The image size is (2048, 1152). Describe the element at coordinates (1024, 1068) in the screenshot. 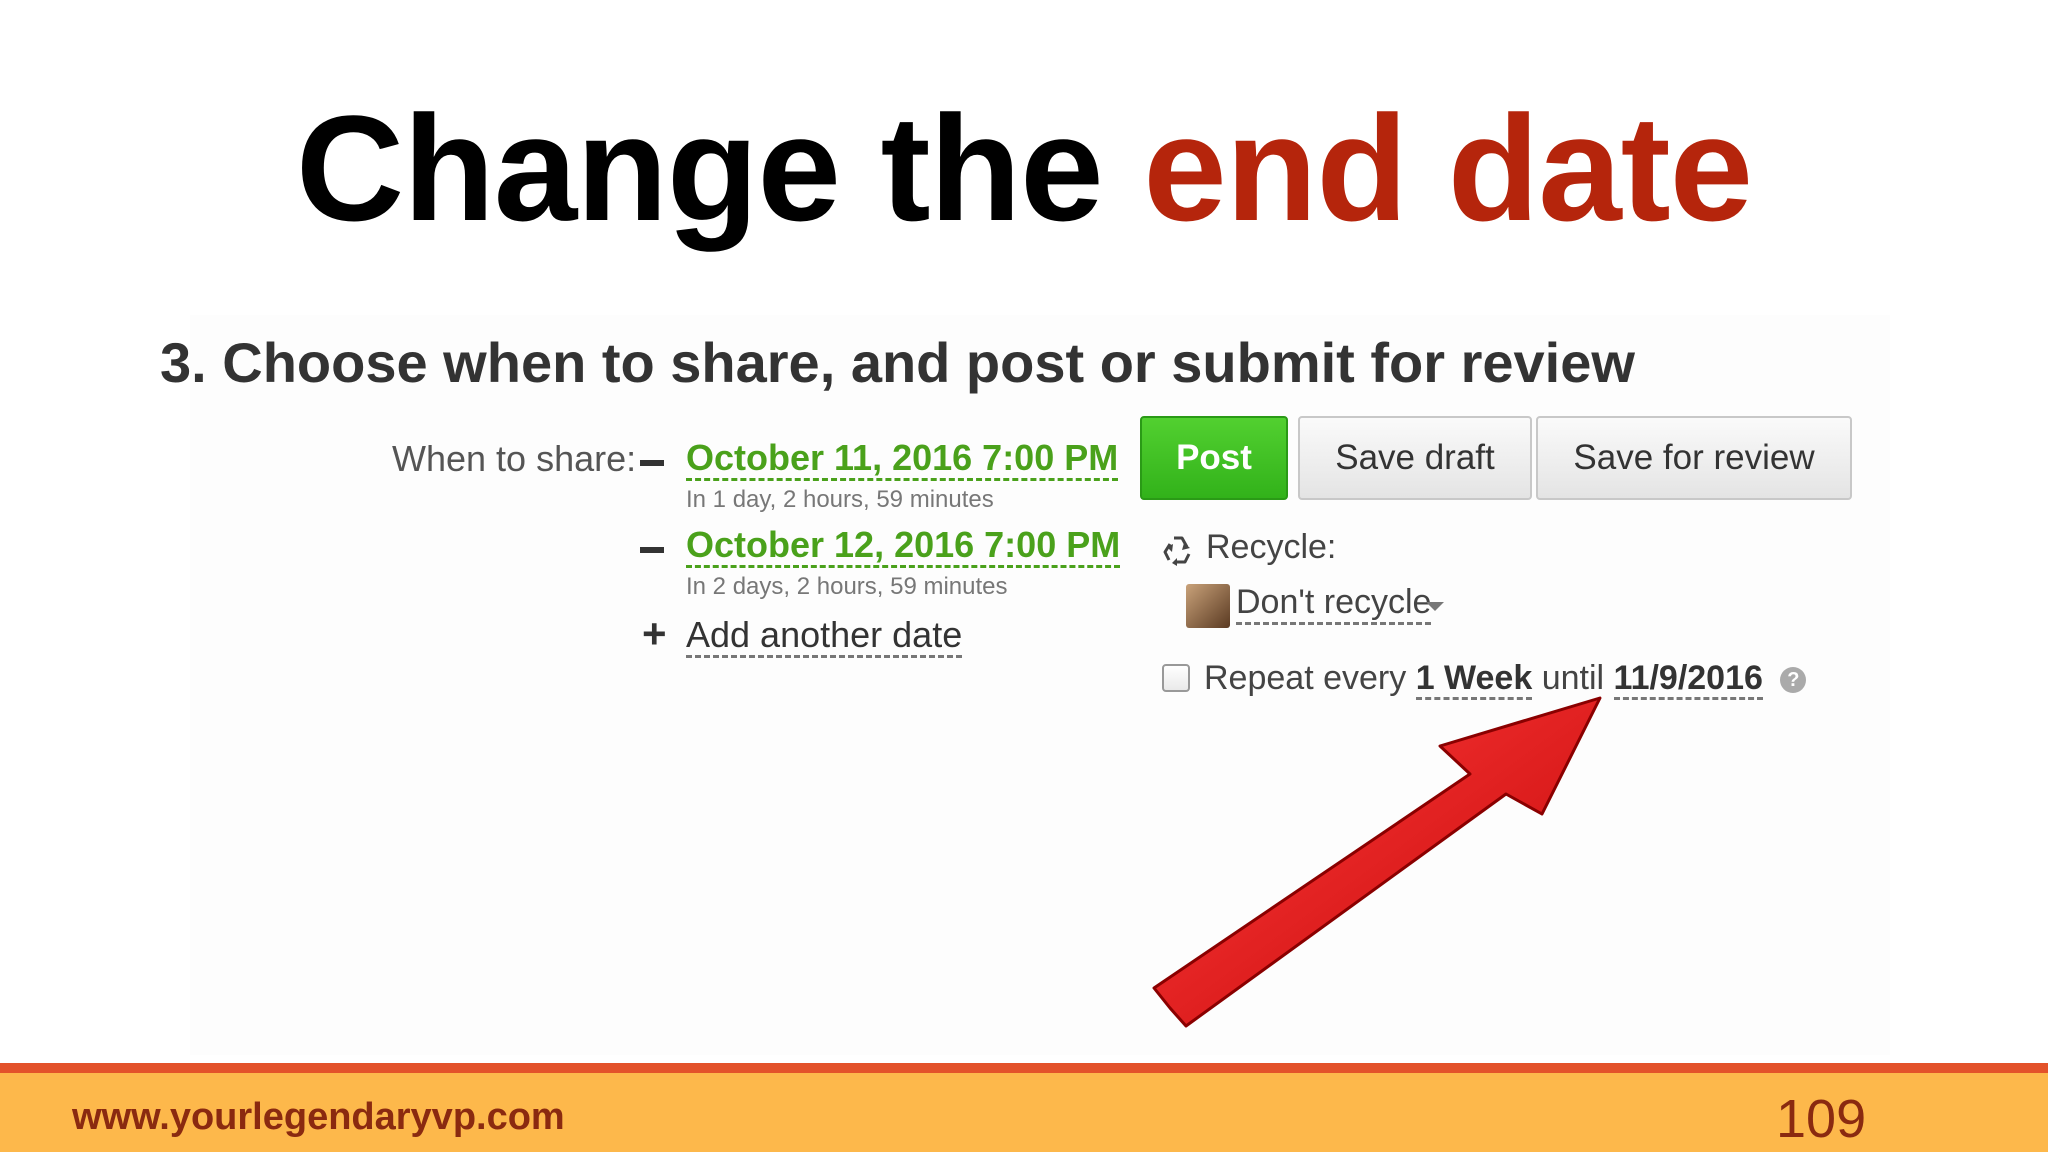

I see `footer-rule` at that location.